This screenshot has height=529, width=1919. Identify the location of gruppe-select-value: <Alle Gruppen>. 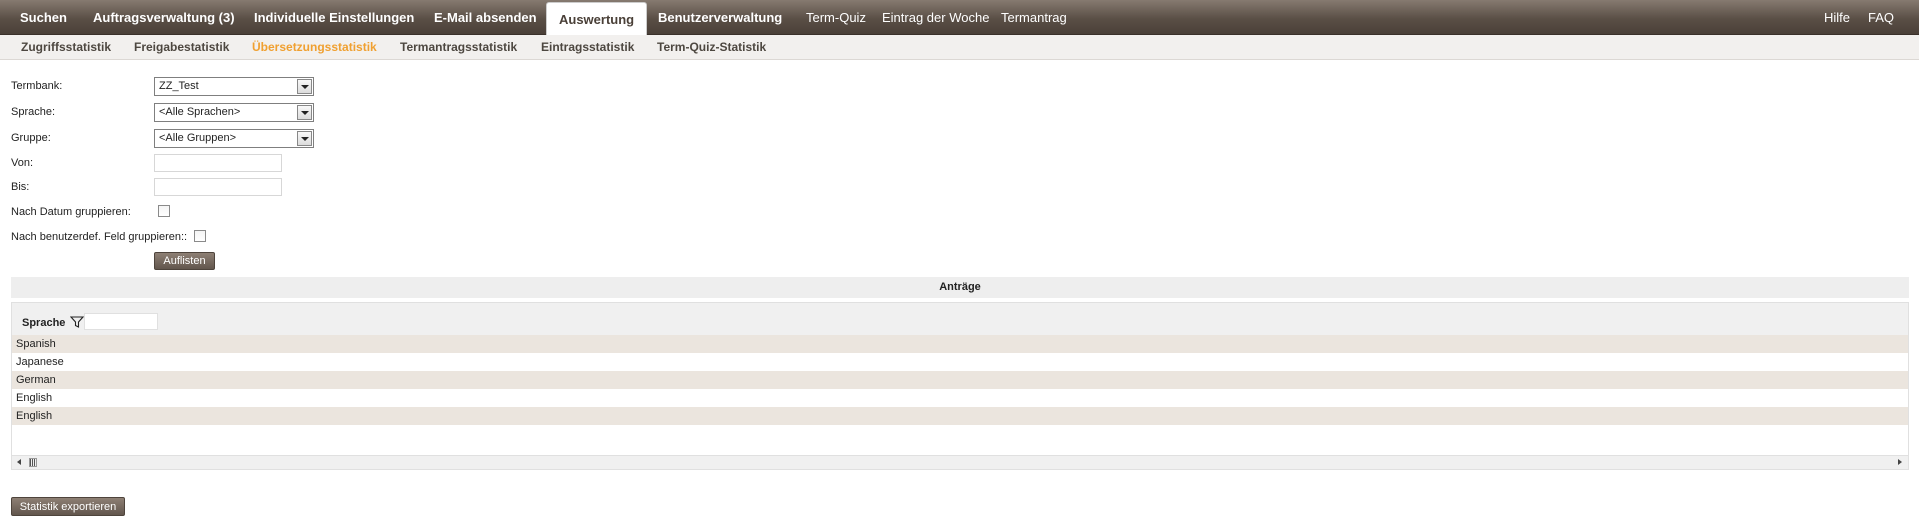
(198, 138).